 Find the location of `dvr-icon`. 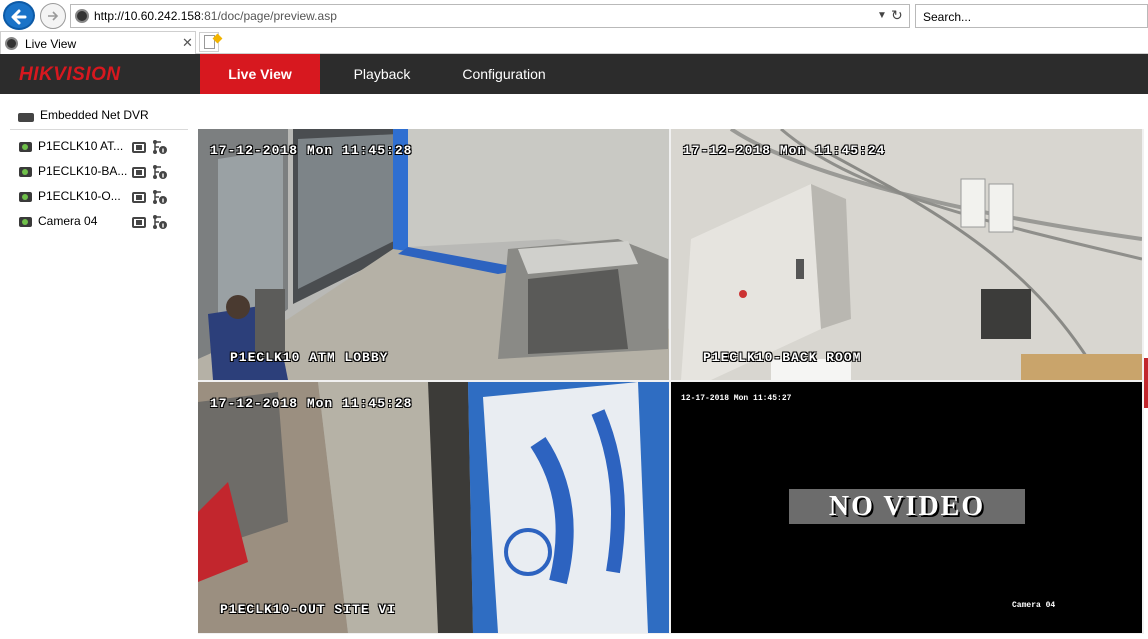

dvr-icon is located at coordinates (26, 117).